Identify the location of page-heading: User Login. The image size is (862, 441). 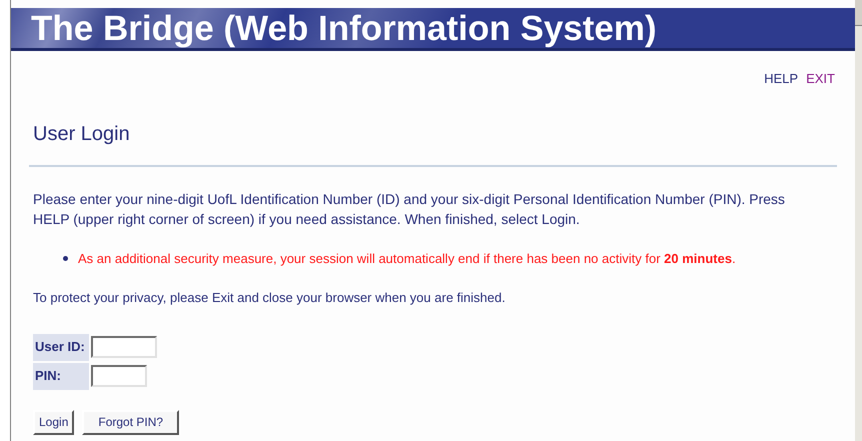
(82, 134).